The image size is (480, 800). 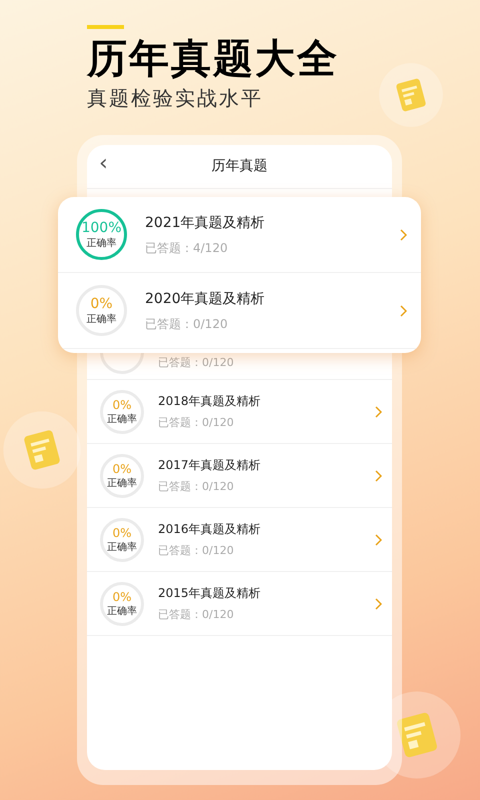 What do you see at coordinates (239, 476) in the screenshot?
I see `exam-list-item: 0% 正确率 2017年真题及精析 已答题：0/120` at bounding box center [239, 476].